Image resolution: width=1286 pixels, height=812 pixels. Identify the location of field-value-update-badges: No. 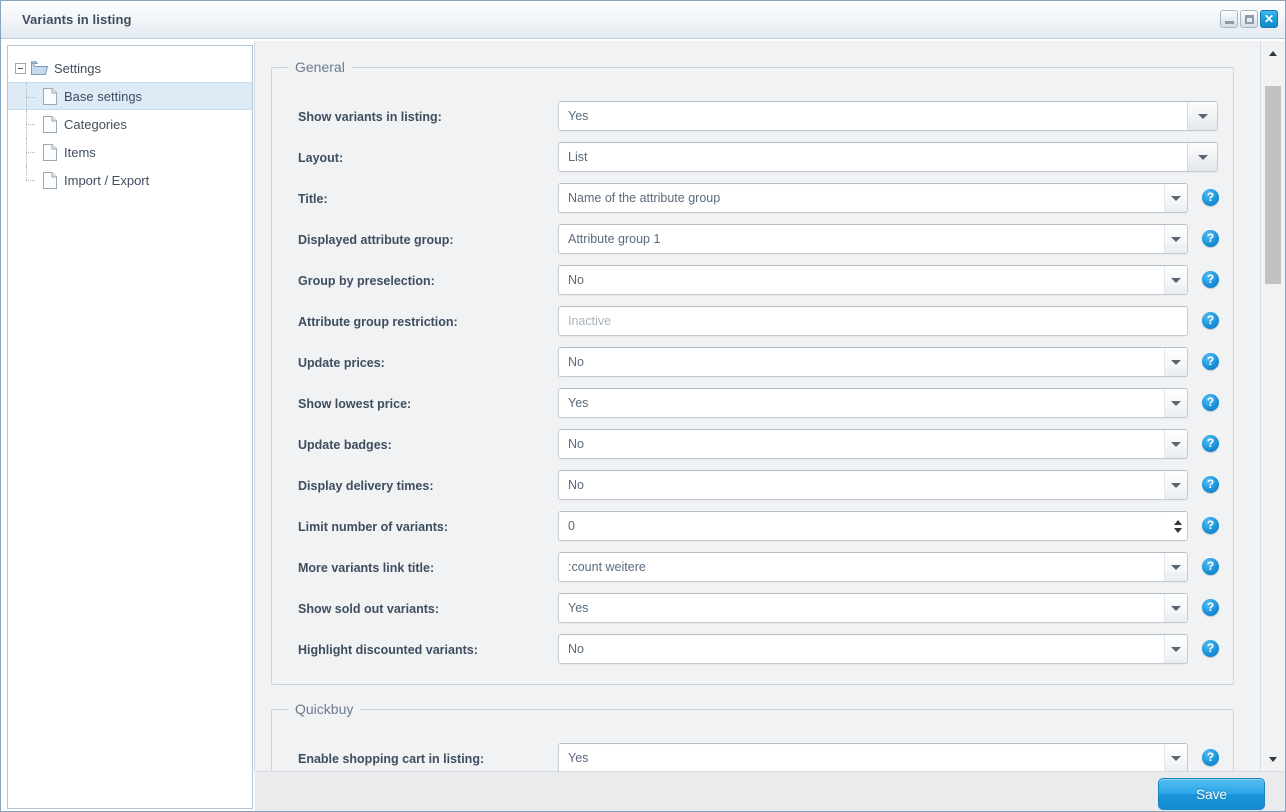
(576, 444).